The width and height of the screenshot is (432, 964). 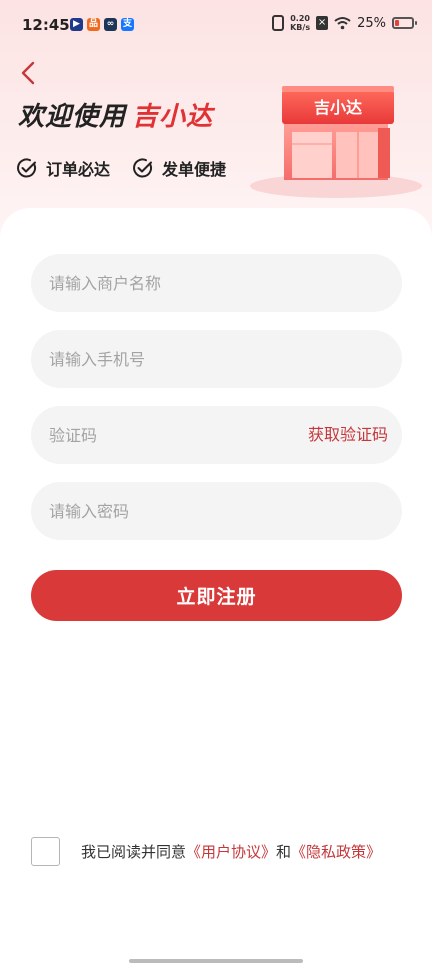 I want to click on feature-list: 订单必达 发单便捷, so click(x=121, y=168).